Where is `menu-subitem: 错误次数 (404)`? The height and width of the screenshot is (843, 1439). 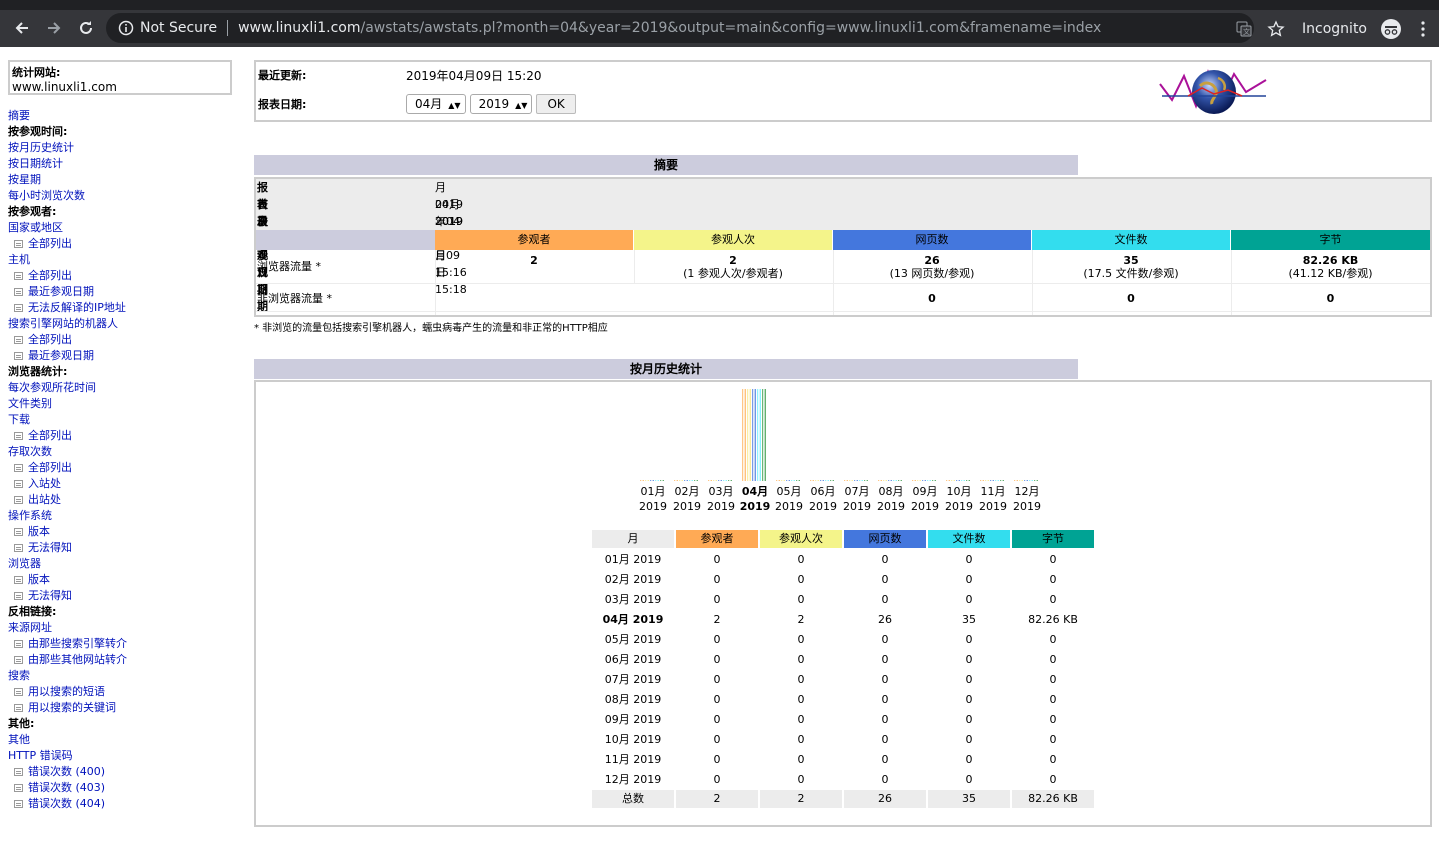 menu-subitem: 错误次数 (404) is located at coordinates (123, 804).